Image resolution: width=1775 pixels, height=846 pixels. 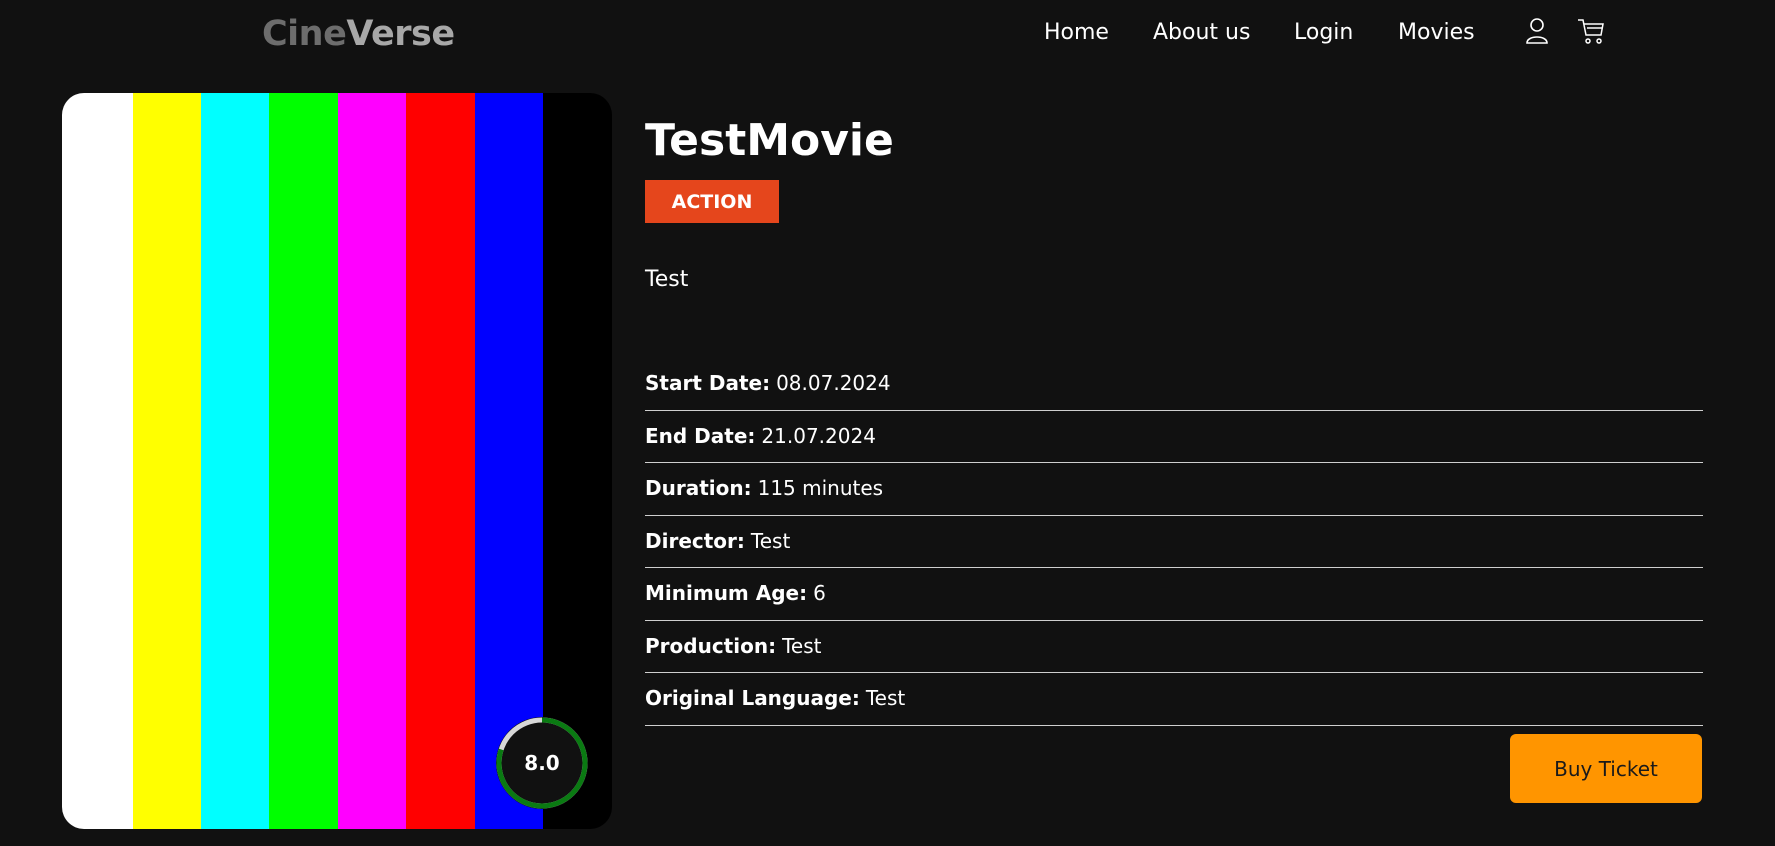 I want to click on nav-movies: Movies, so click(x=1436, y=32).